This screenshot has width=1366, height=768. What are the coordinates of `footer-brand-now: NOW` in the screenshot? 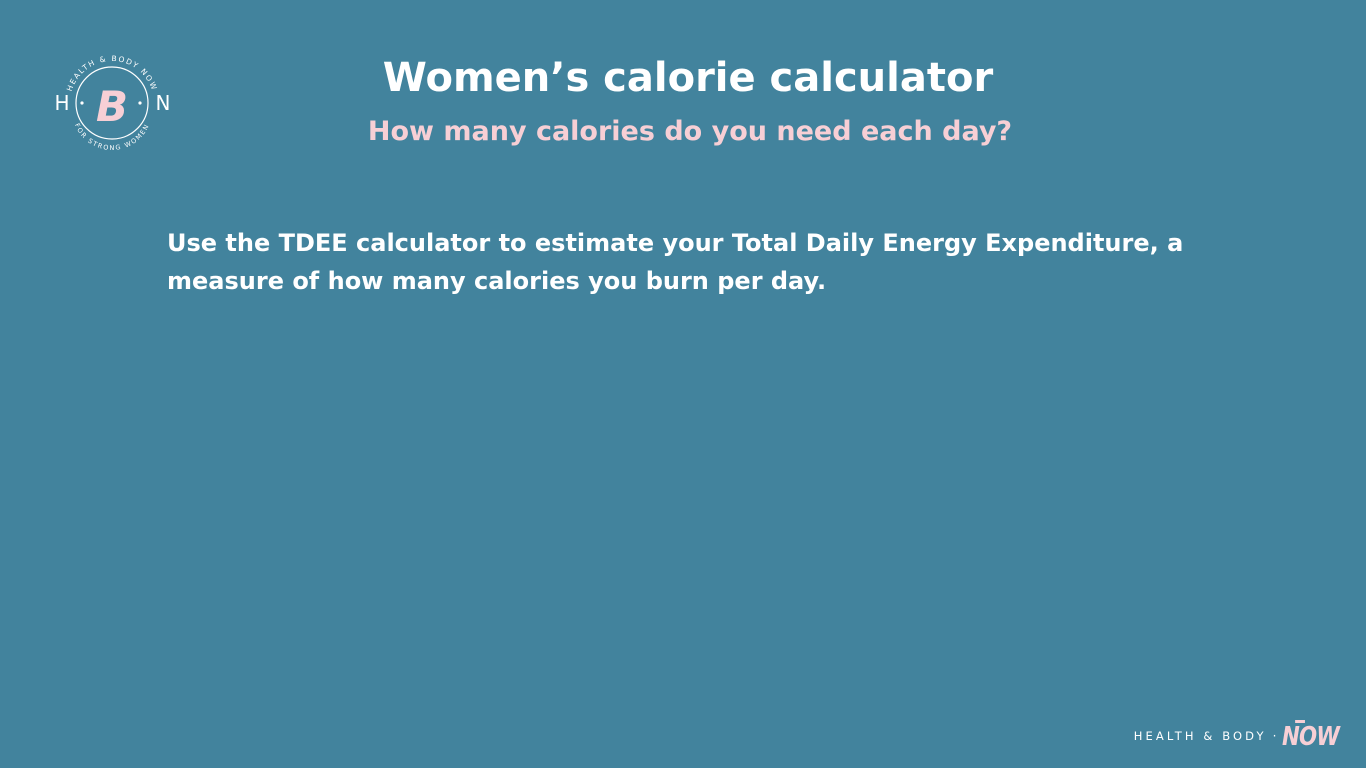 It's located at (1311, 736).